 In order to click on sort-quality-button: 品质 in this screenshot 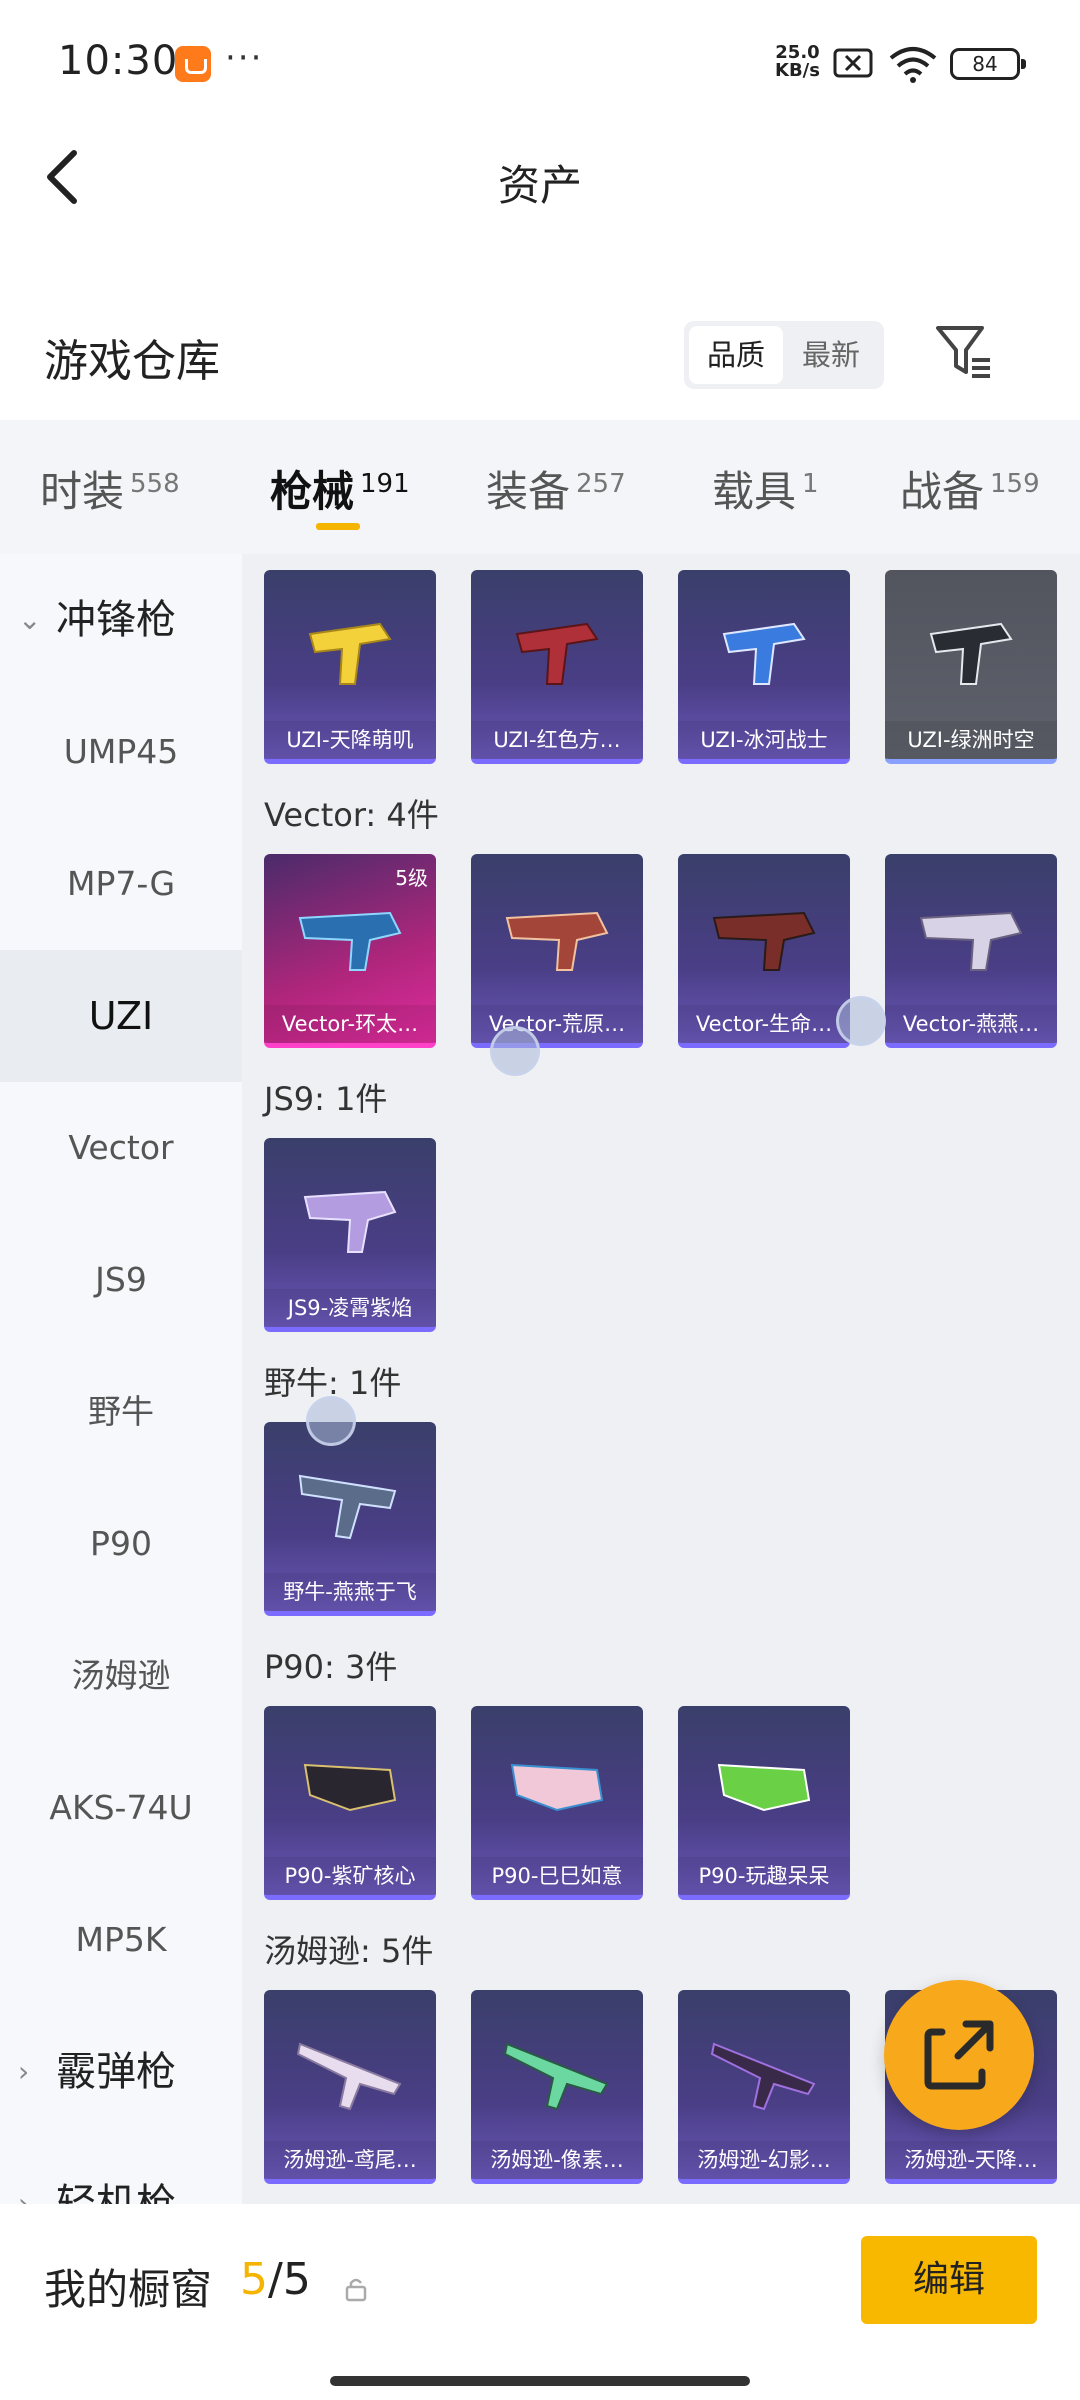, I will do `click(736, 355)`.